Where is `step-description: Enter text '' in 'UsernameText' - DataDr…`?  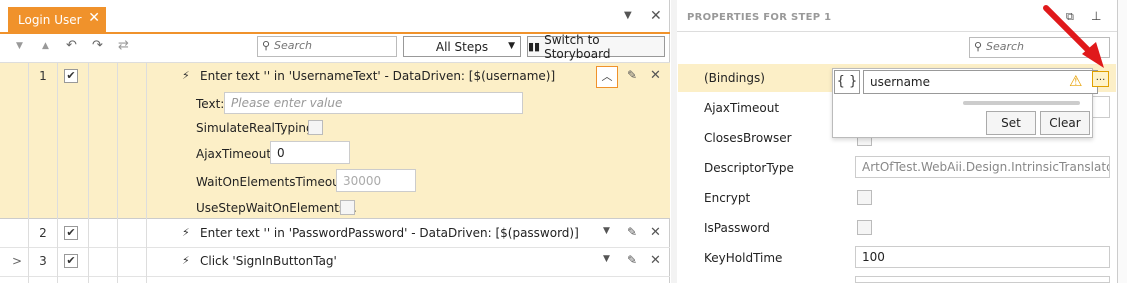
step-description: Enter text '' in 'UsernameText' - DataDr… is located at coordinates (378, 76).